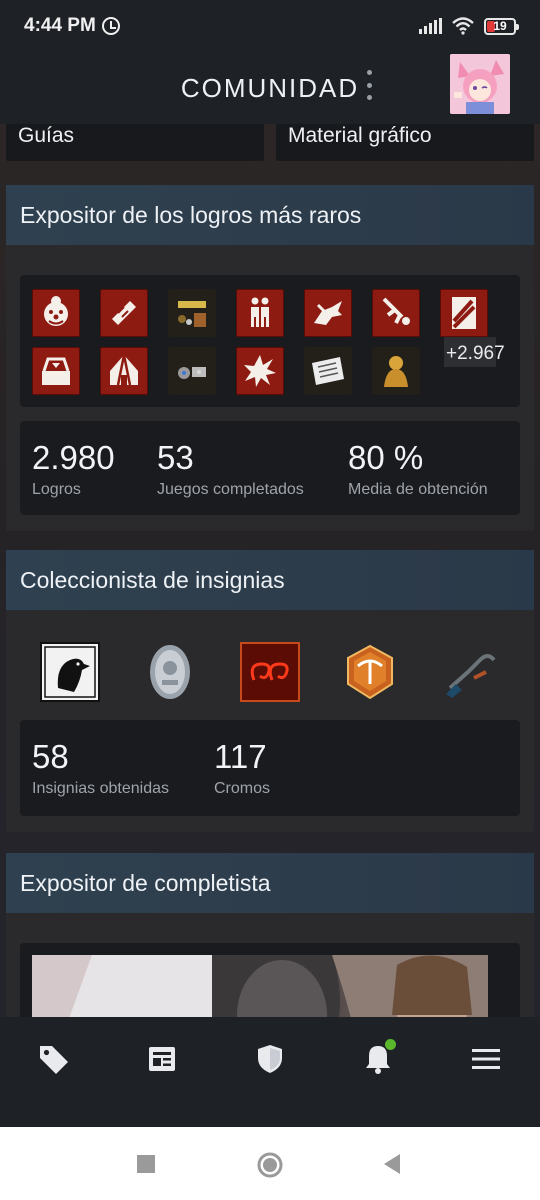  I want to click on stat-value: 80 %, so click(386, 457).